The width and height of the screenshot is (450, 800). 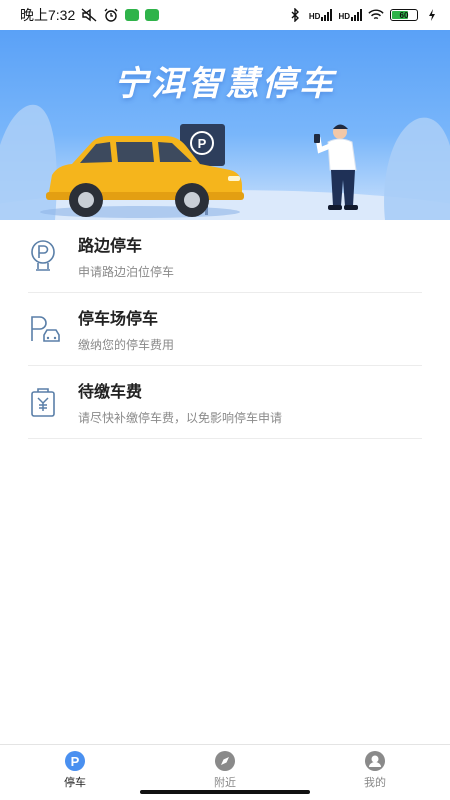 I want to click on menu-title: 待缴车费, so click(x=110, y=392).